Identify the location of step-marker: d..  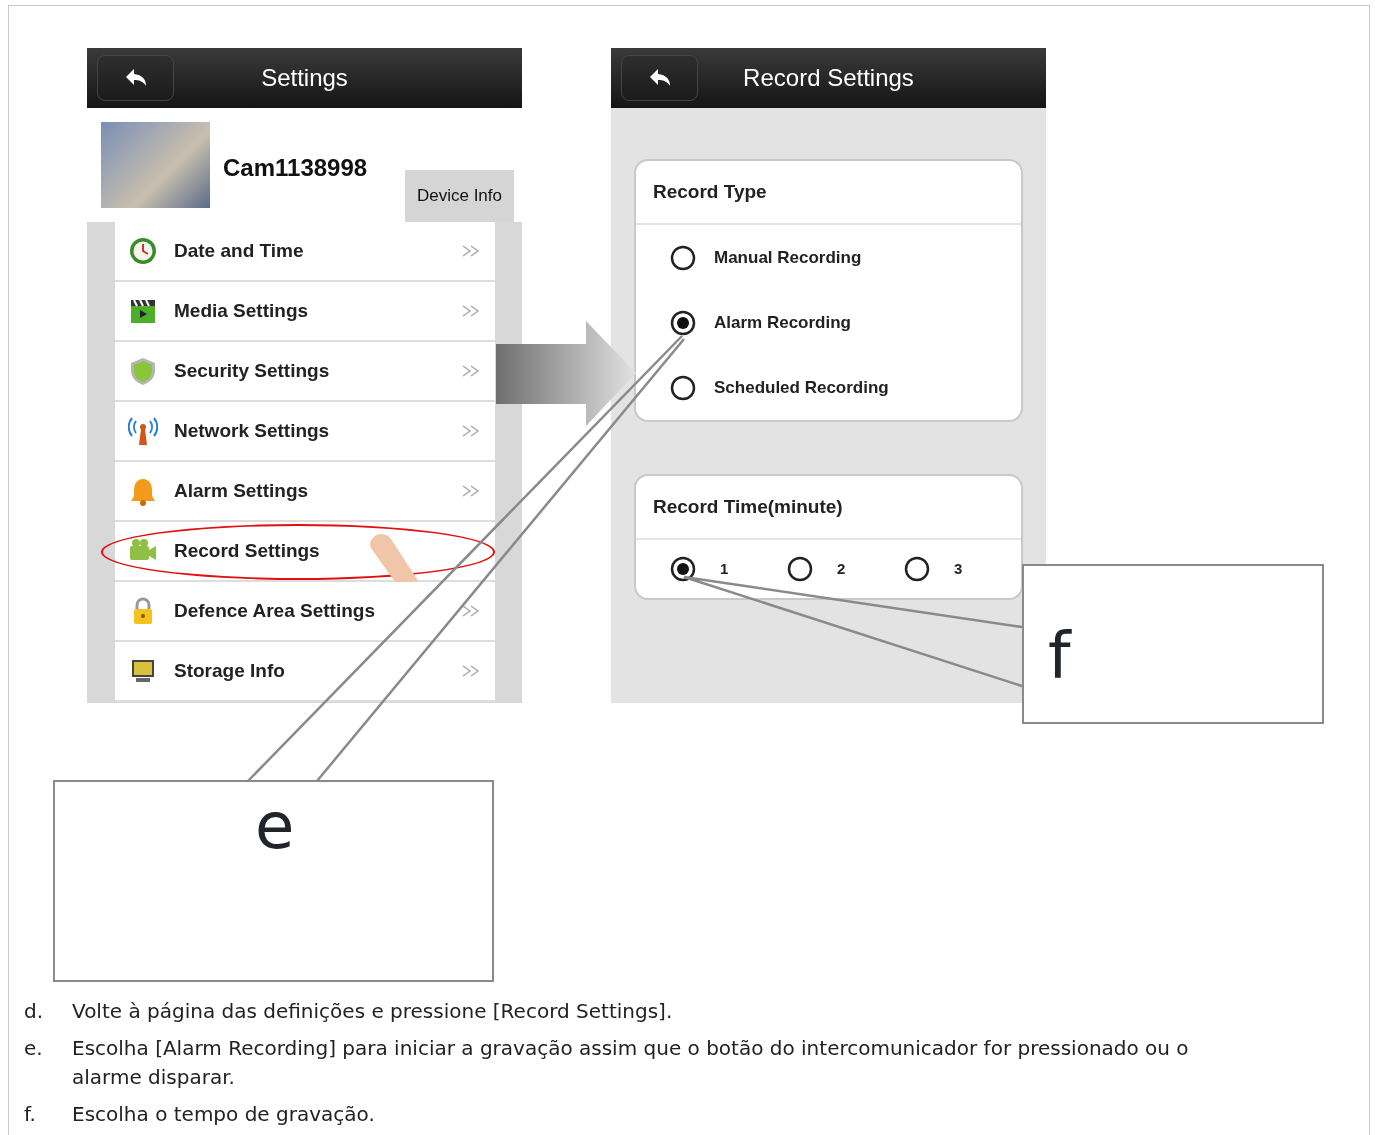
(34, 1011).